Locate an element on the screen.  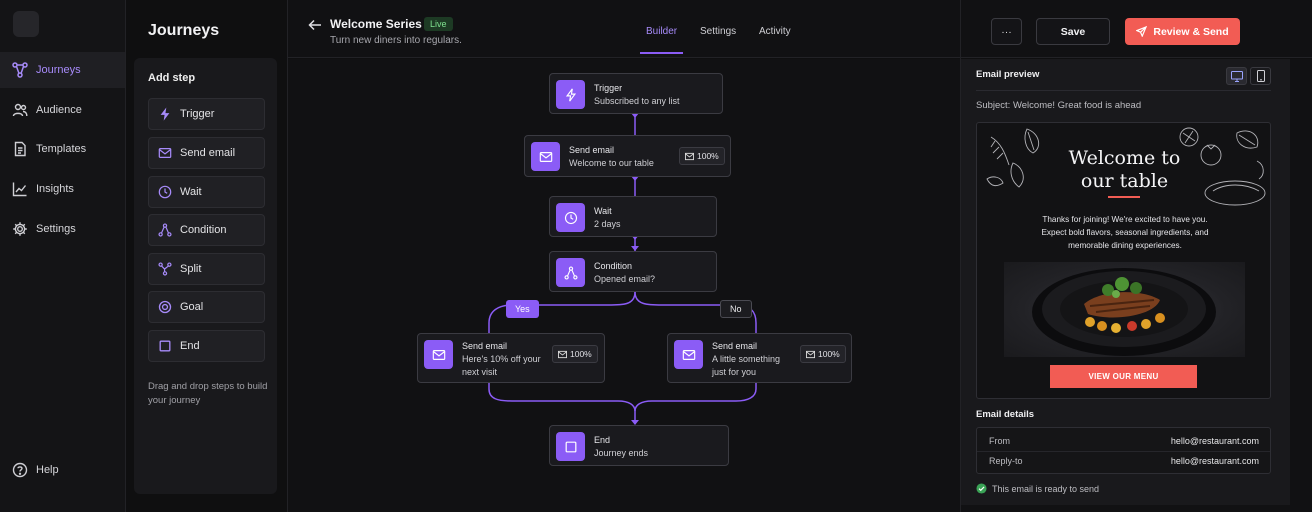
nav-item-templates: Templates is located at coordinates (62, 149).